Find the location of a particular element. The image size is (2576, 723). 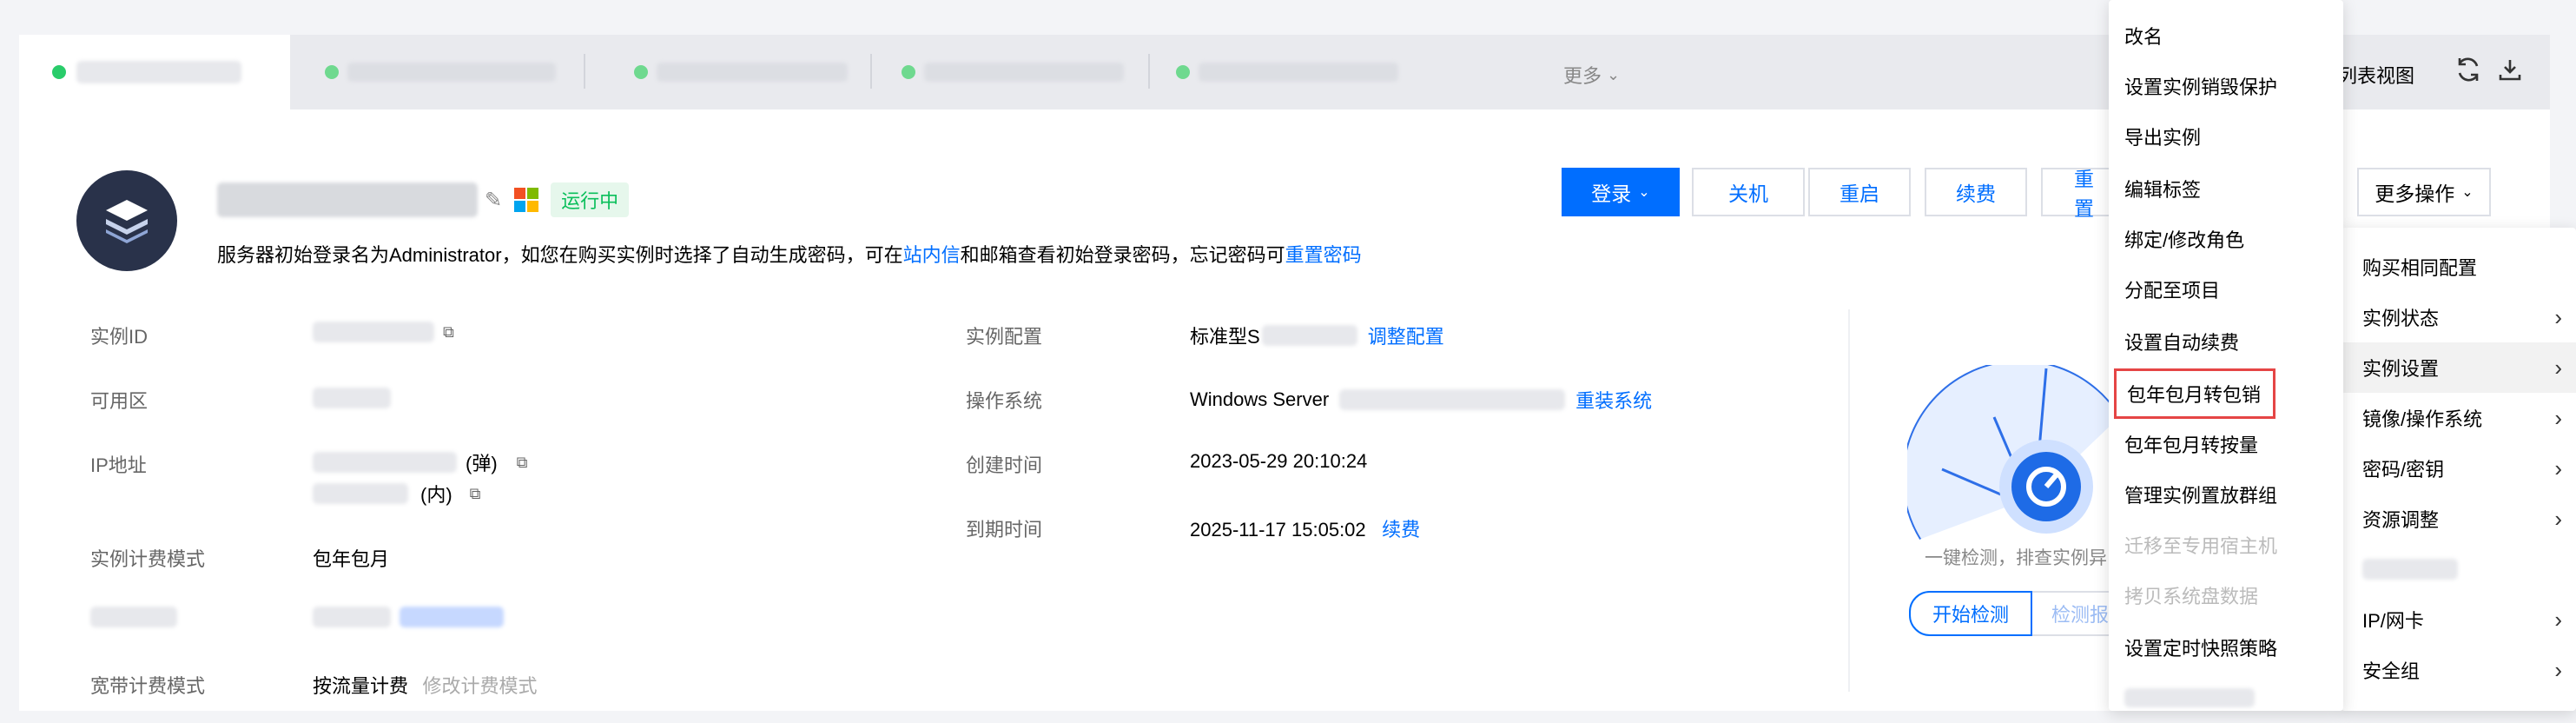

renew-link: 续费 is located at coordinates (1401, 530).